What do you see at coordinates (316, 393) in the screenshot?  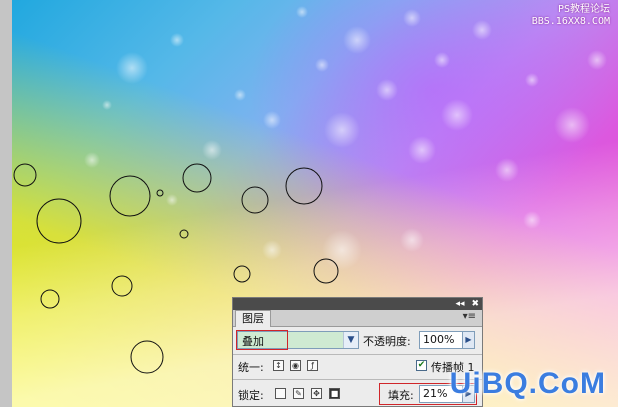 I see `lock-move-icon: ✥` at bounding box center [316, 393].